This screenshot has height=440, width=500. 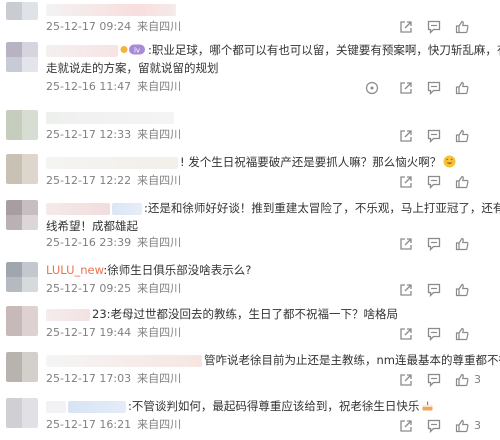 I want to click on comment-time: 25-12-17 09:25, so click(x=89, y=288).